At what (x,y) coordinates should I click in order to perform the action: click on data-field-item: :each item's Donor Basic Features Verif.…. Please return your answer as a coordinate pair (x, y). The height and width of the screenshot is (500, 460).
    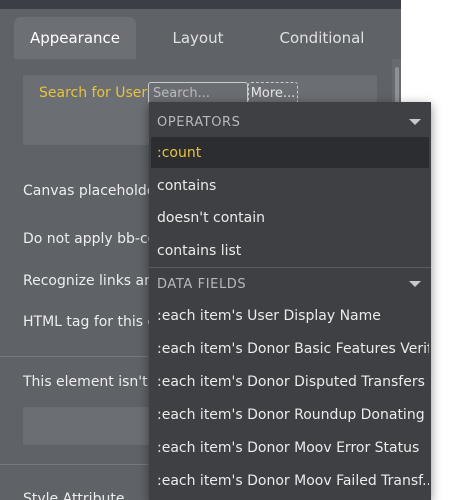
    Looking at the image, I should click on (290, 348).